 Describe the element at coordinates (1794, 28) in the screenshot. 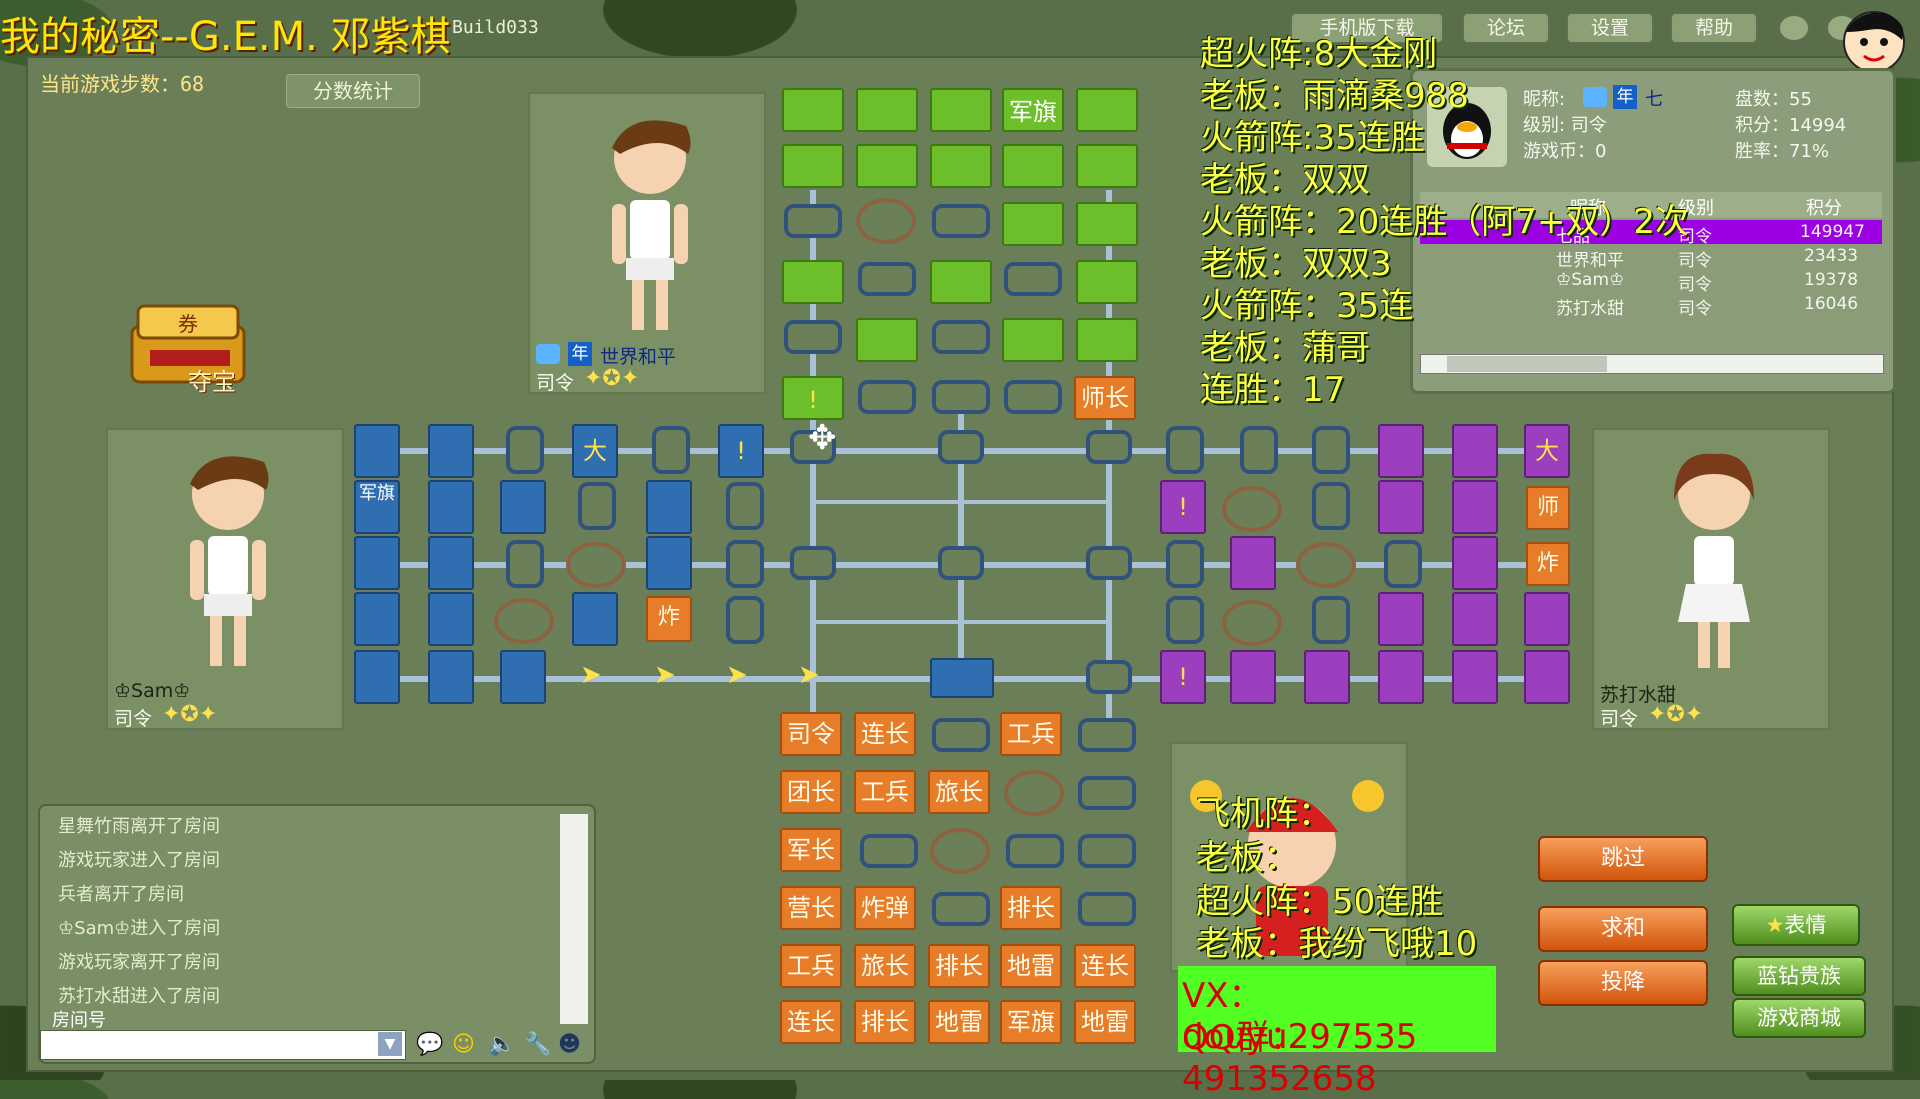

I see `minimize-icon` at that location.